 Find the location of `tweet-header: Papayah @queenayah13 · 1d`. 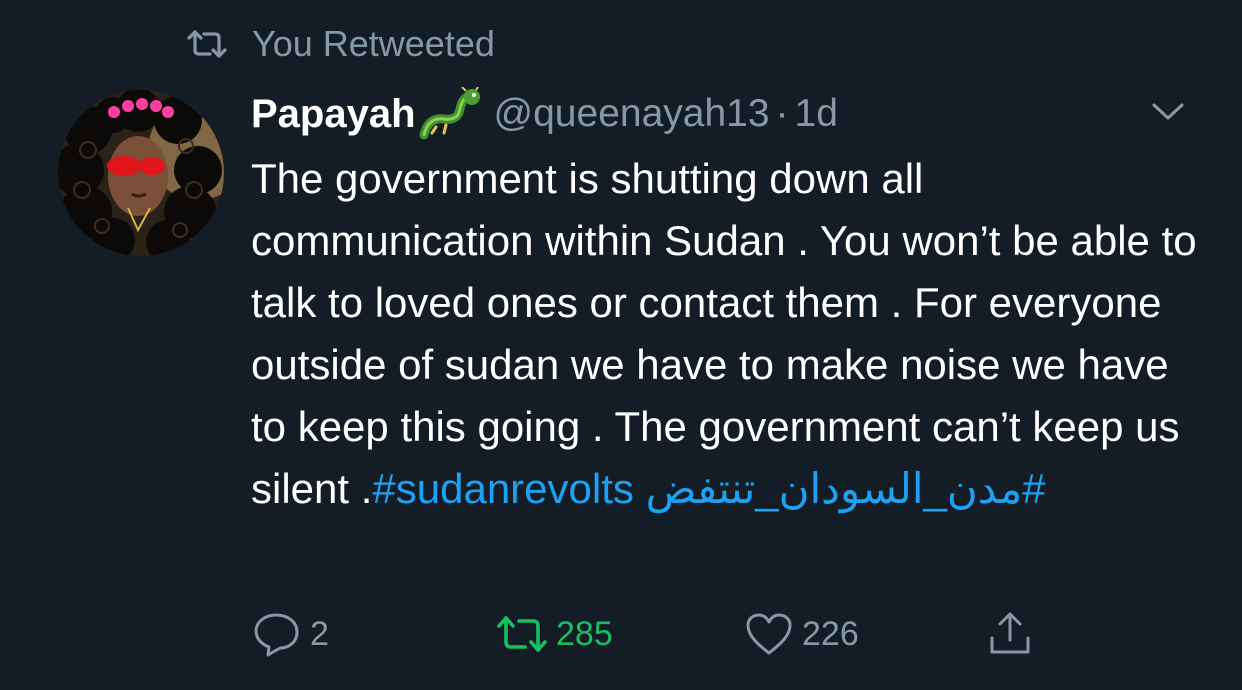

tweet-header: Papayah @queenayah13 · 1d is located at coordinates (544, 114).